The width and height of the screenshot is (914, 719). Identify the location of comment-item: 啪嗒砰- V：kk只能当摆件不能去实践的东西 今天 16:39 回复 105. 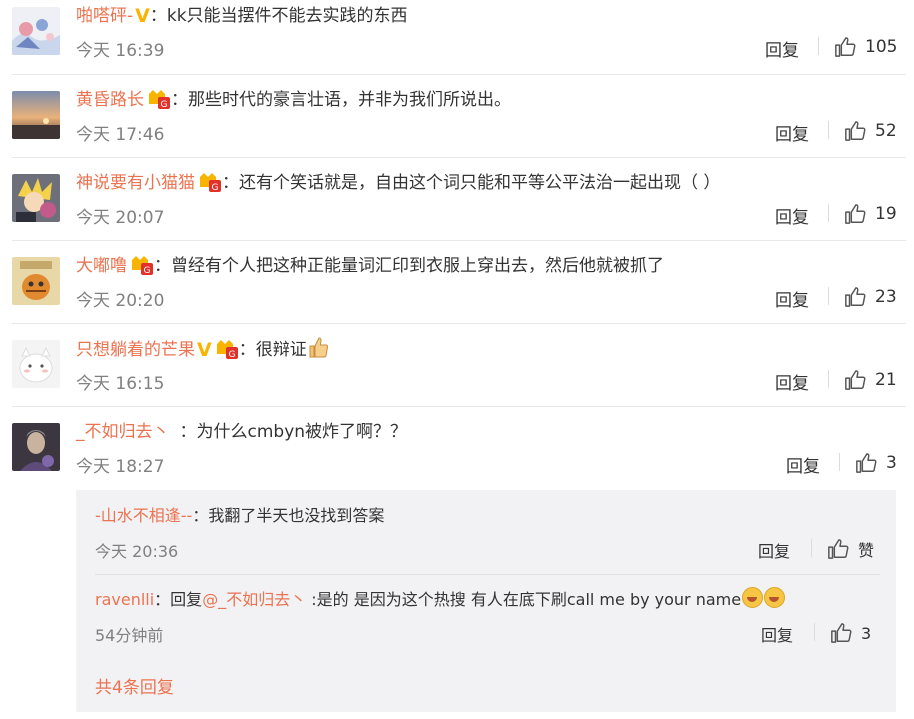
(457, 37).